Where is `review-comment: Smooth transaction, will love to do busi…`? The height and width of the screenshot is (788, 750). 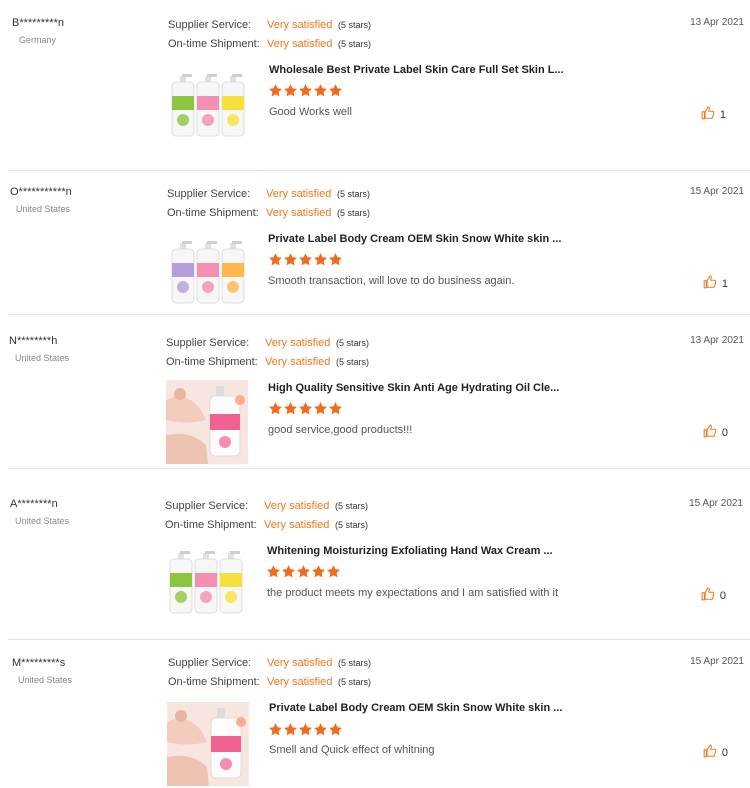
review-comment: Smooth transaction, will love to do busi… is located at coordinates (391, 281).